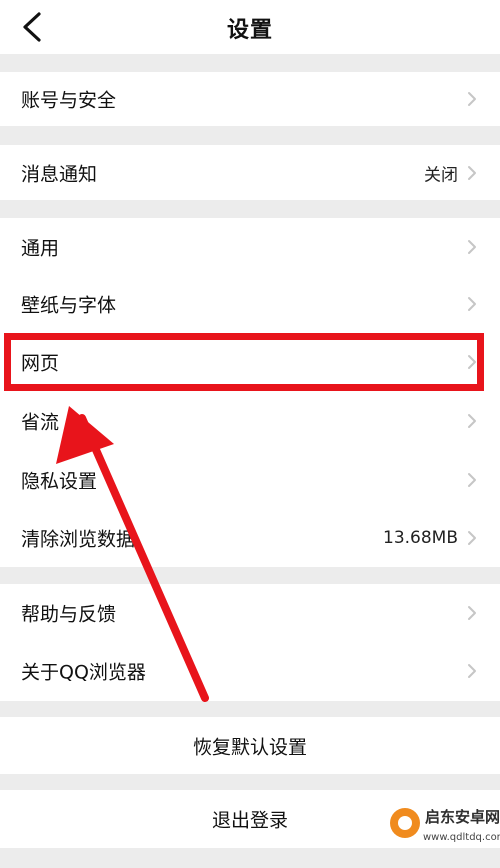 The image size is (500, 868). I want to click on restore-defaults-button: 恢复默认设置, so click(250, 745).